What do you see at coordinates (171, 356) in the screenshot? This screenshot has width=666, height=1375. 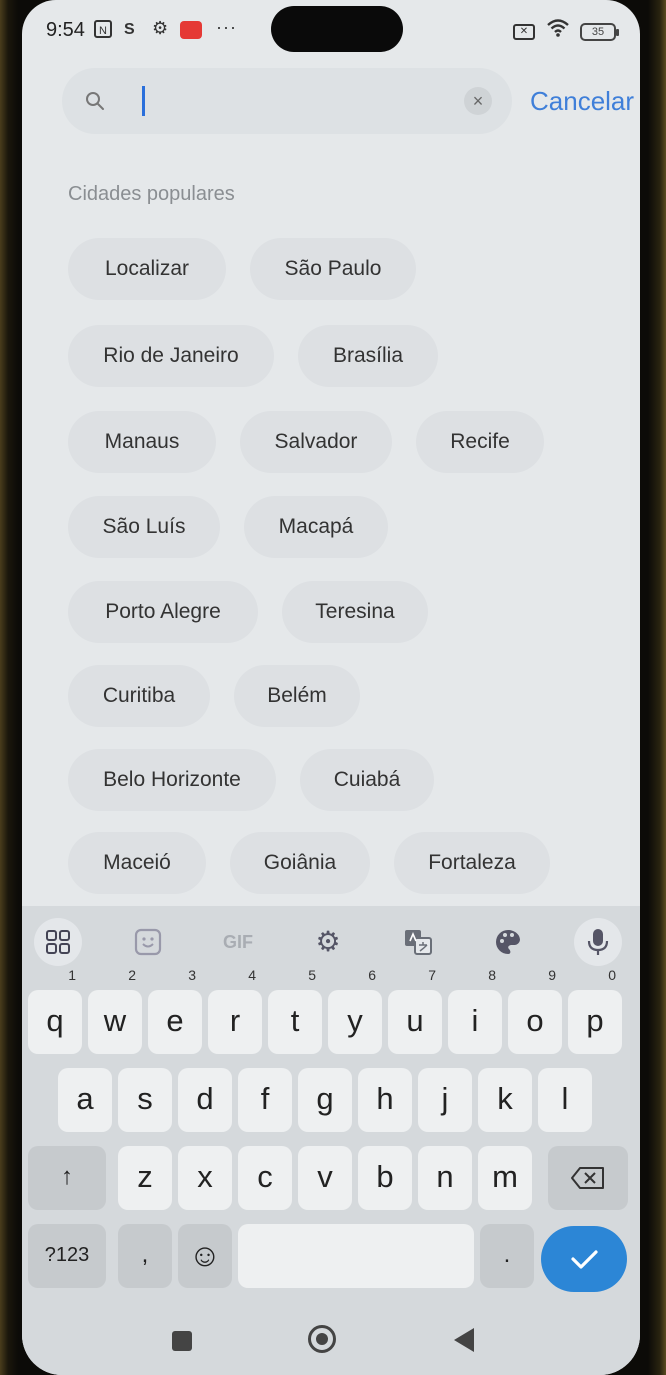 I see `city-chip: Rio de Janeiro` at bounding box center [171, 356].